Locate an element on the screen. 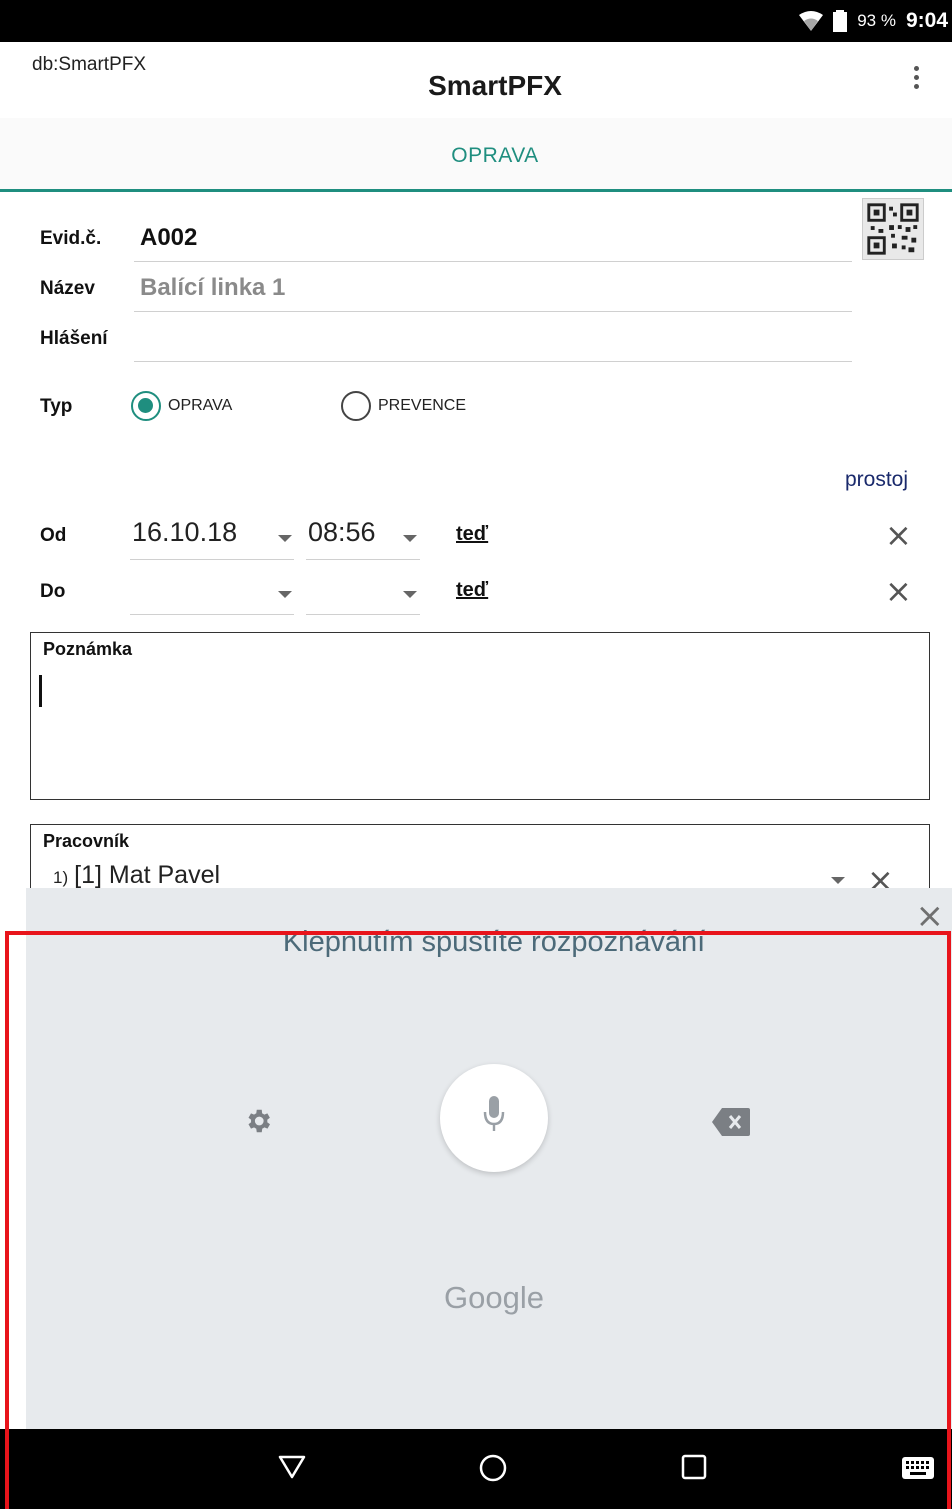 The width and height of the screenshot is (952, 1509). status-bar: 93 % 9:04 is located at coordinates (476, 21).